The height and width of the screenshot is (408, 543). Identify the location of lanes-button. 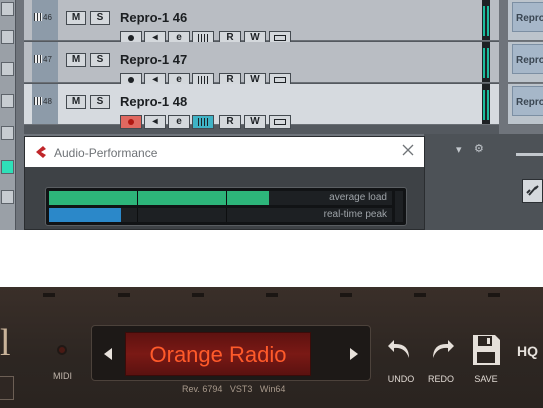
(280, 122).